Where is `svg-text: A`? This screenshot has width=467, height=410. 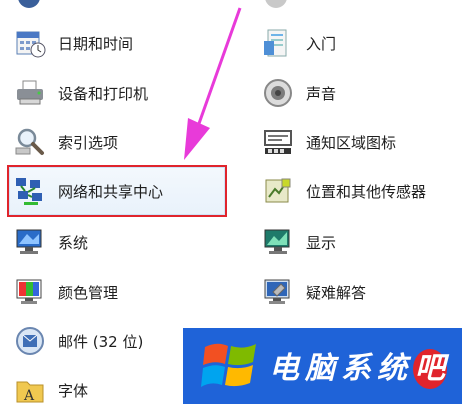 svg-text: A is located at coordinates (29, 396).